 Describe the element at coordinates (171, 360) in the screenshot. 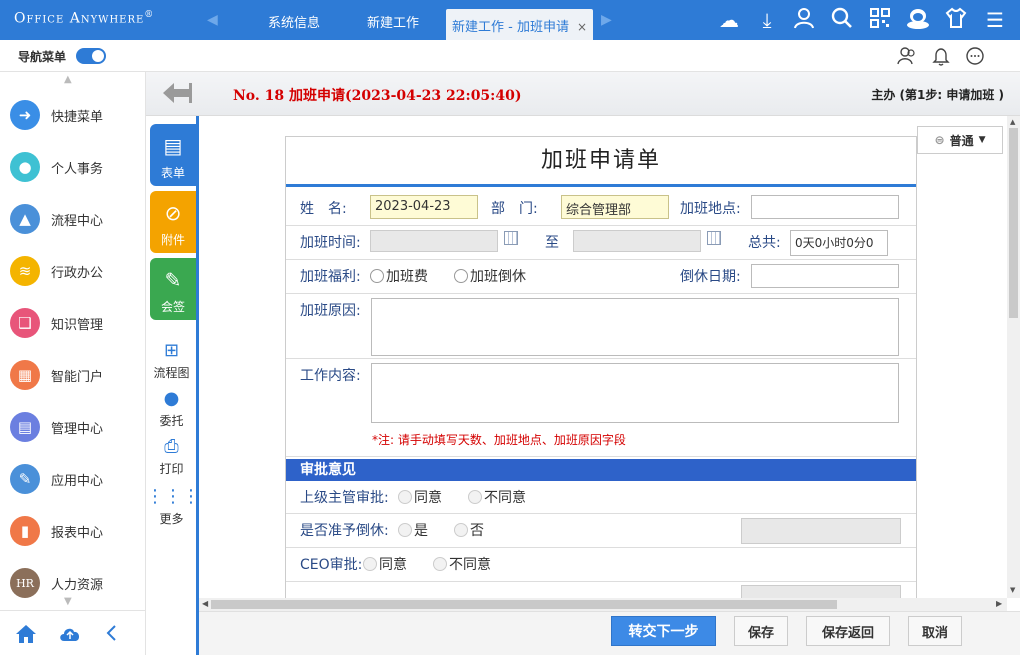

I see `tool-flowchart: ⊞ 流程图` at that location.